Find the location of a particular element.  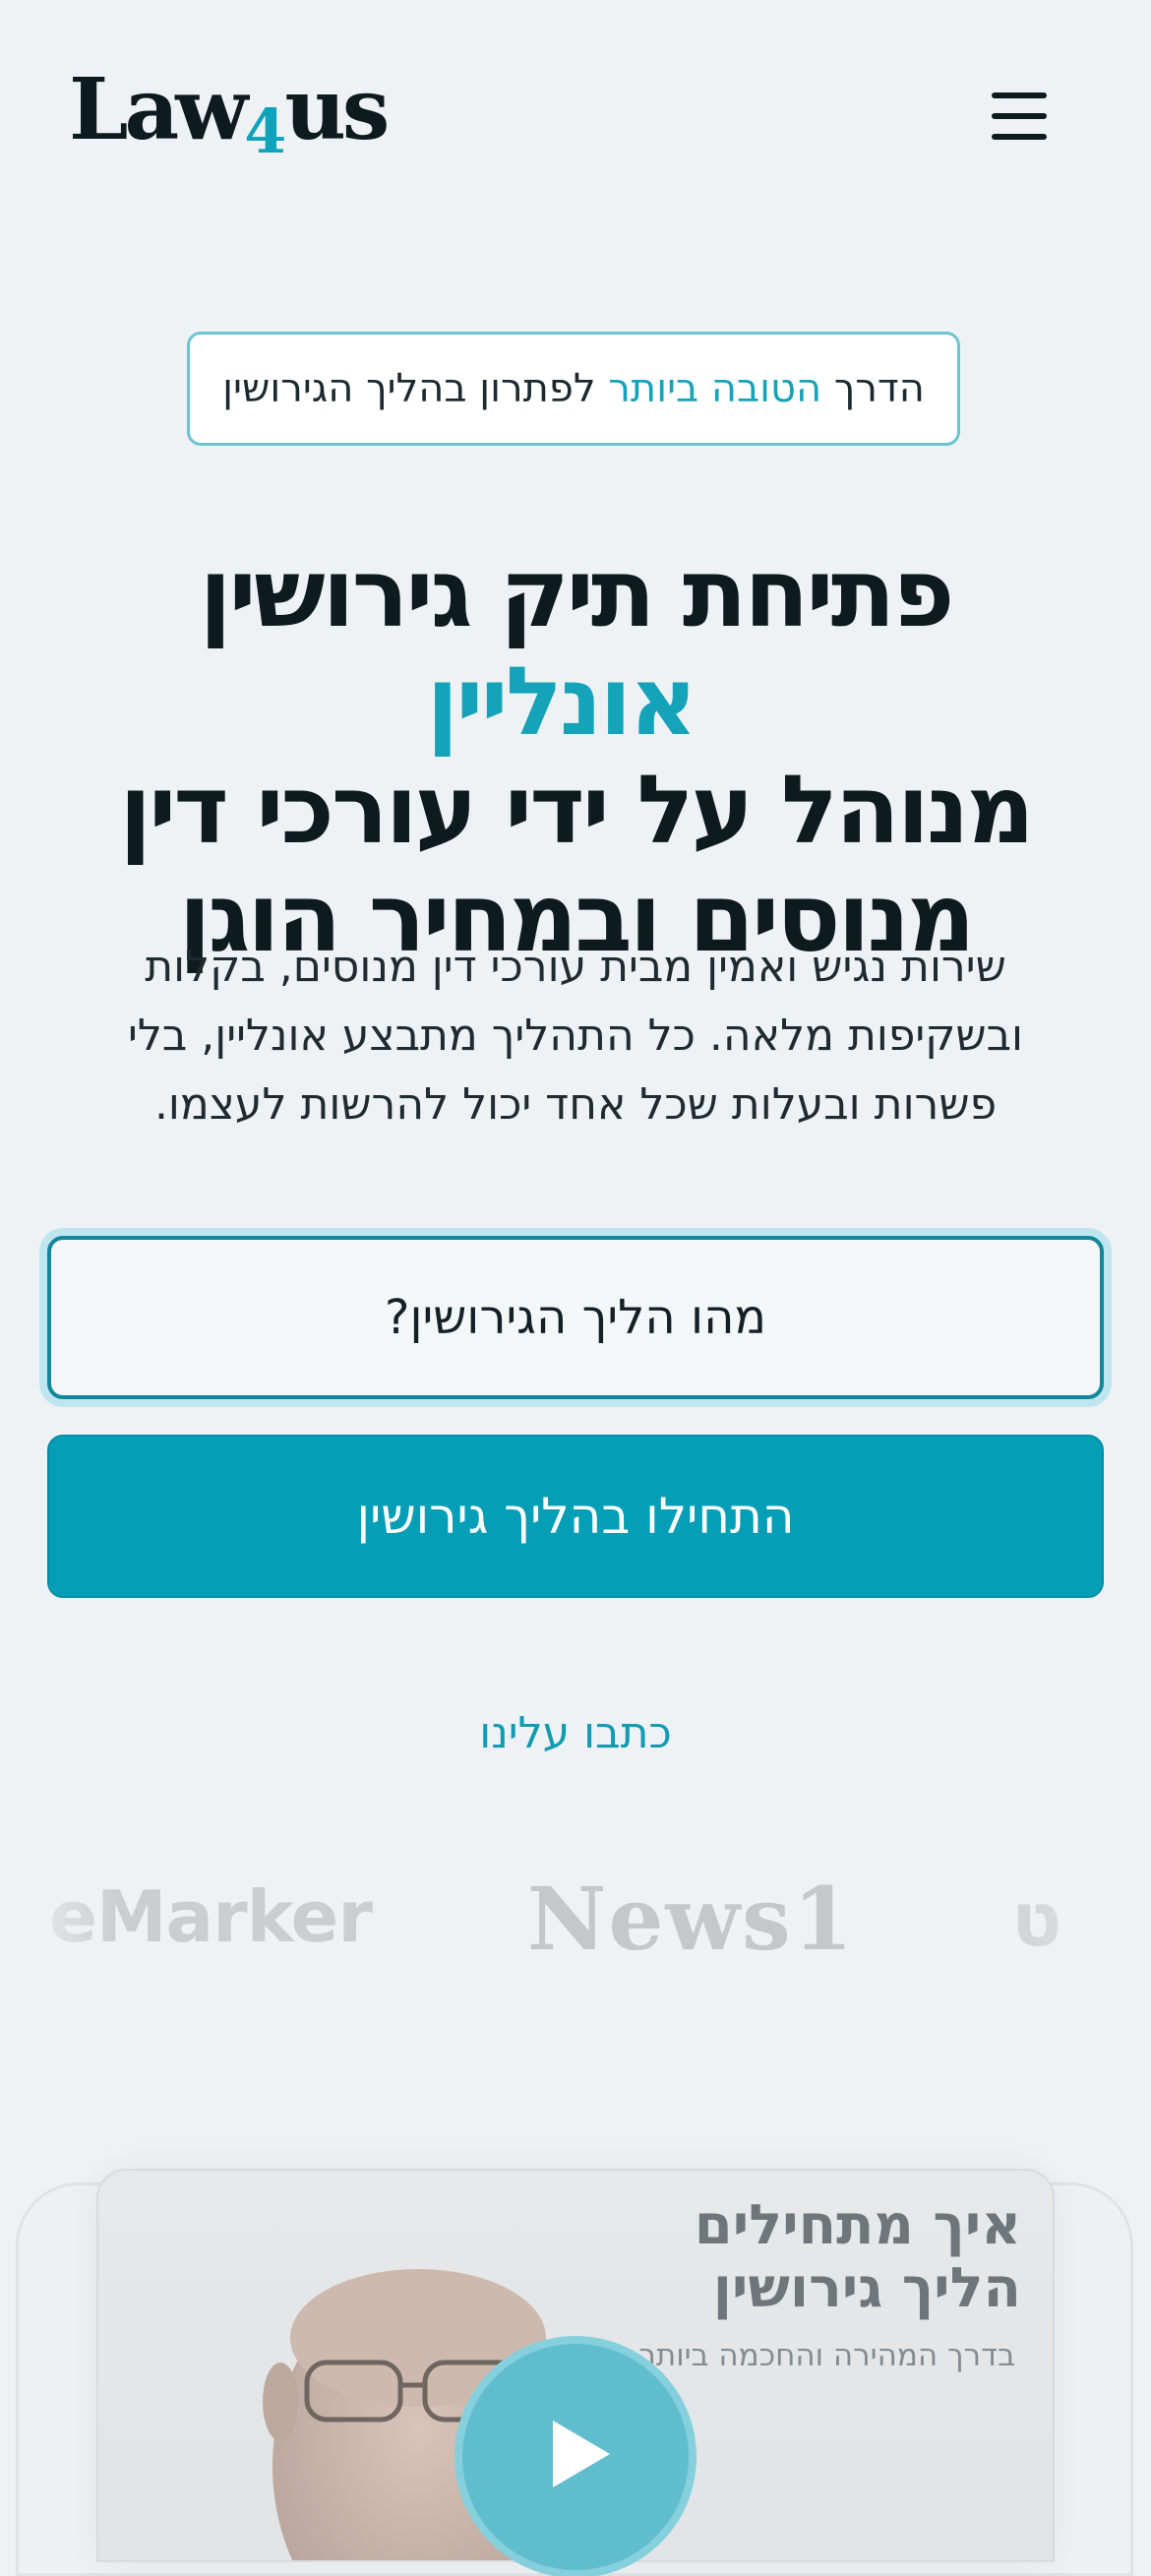

headline-accent-word: אונליין is located at coordinates (561, 701).